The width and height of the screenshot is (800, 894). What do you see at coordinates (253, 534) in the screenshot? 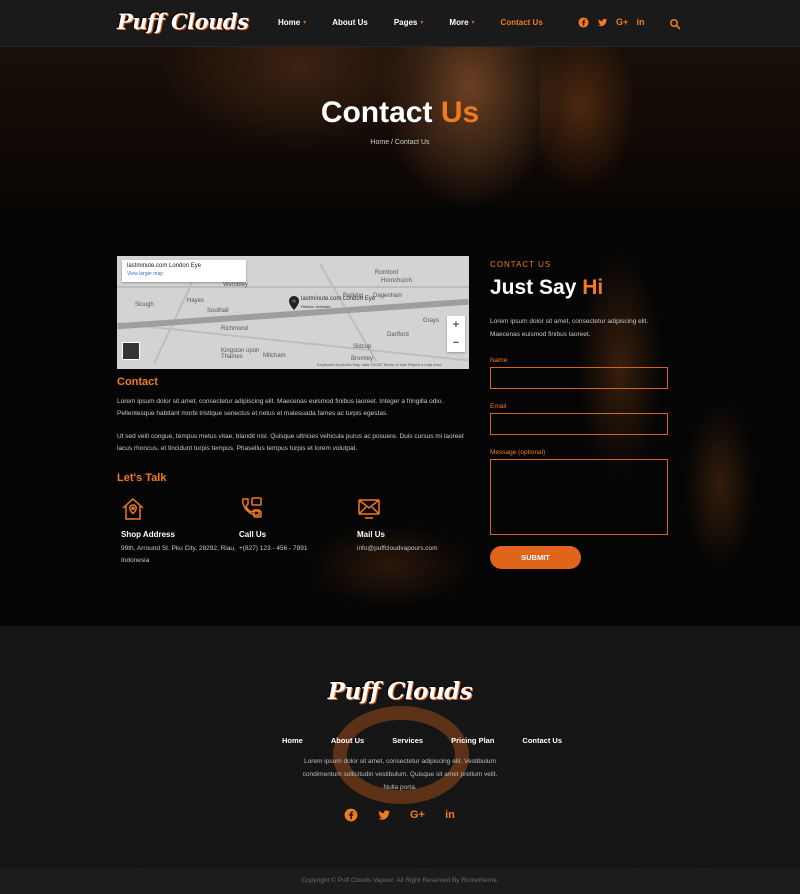
I see `info-title: Call Us` at bounding box center [253, 534].